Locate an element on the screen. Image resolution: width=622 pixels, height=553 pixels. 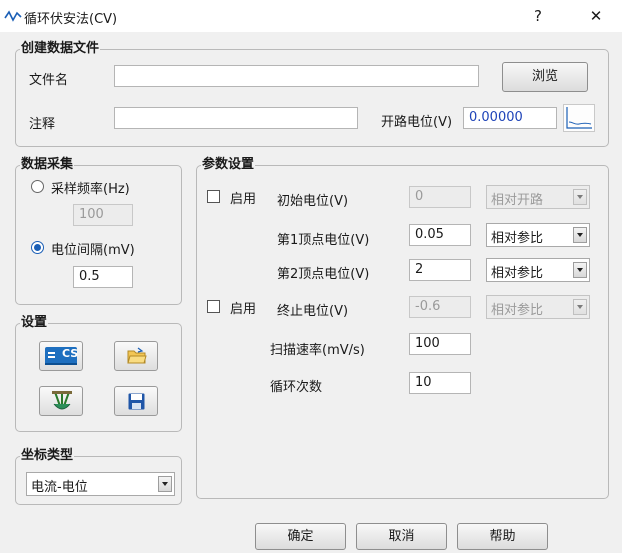
electrode-button is located at coordinates (61, 401).